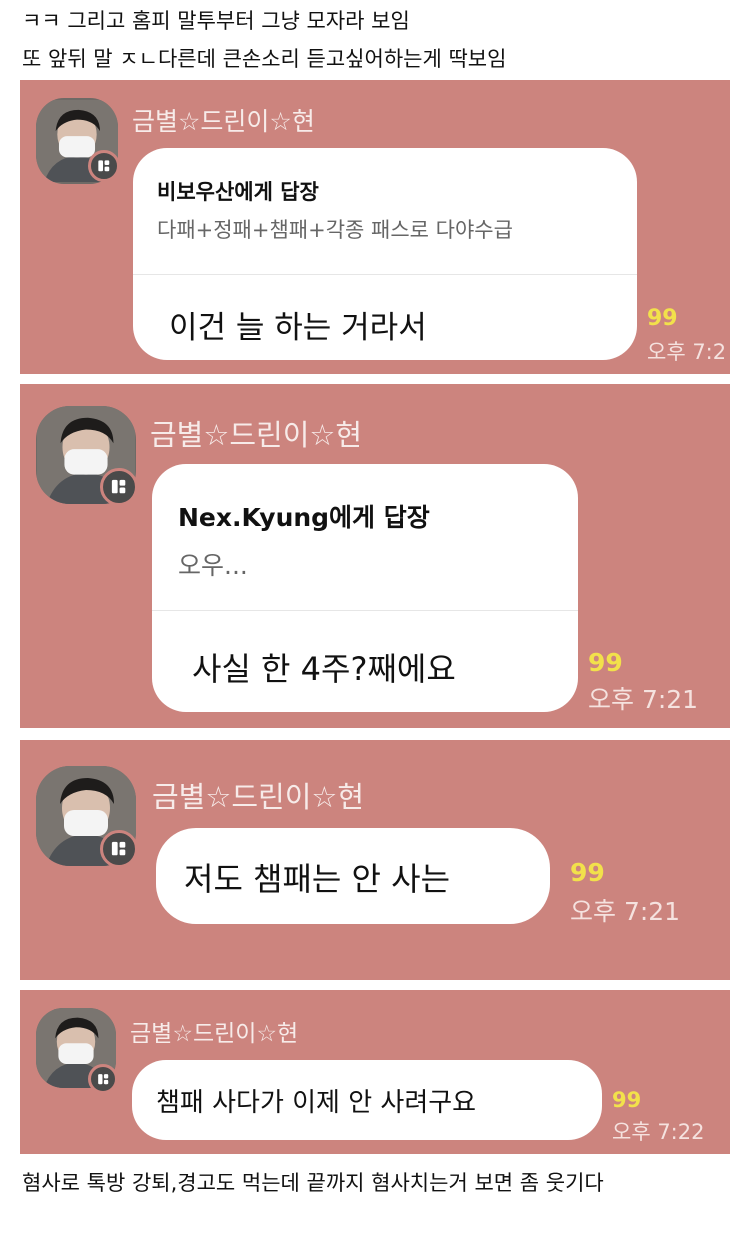 The height and width of the screenshot is (1243, 750). I want to click on message-text: 사실 한 4주?째에요, so click(324, 669).